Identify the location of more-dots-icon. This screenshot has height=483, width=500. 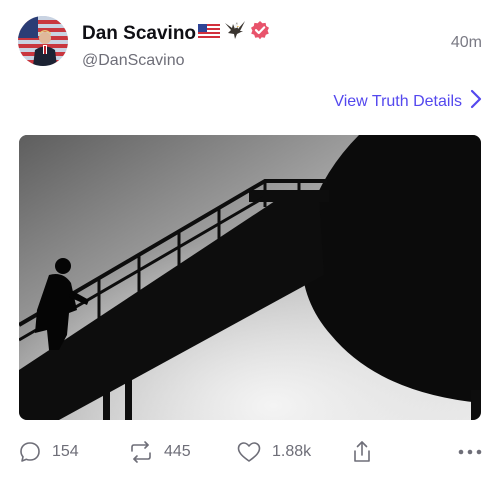
(470, 452).